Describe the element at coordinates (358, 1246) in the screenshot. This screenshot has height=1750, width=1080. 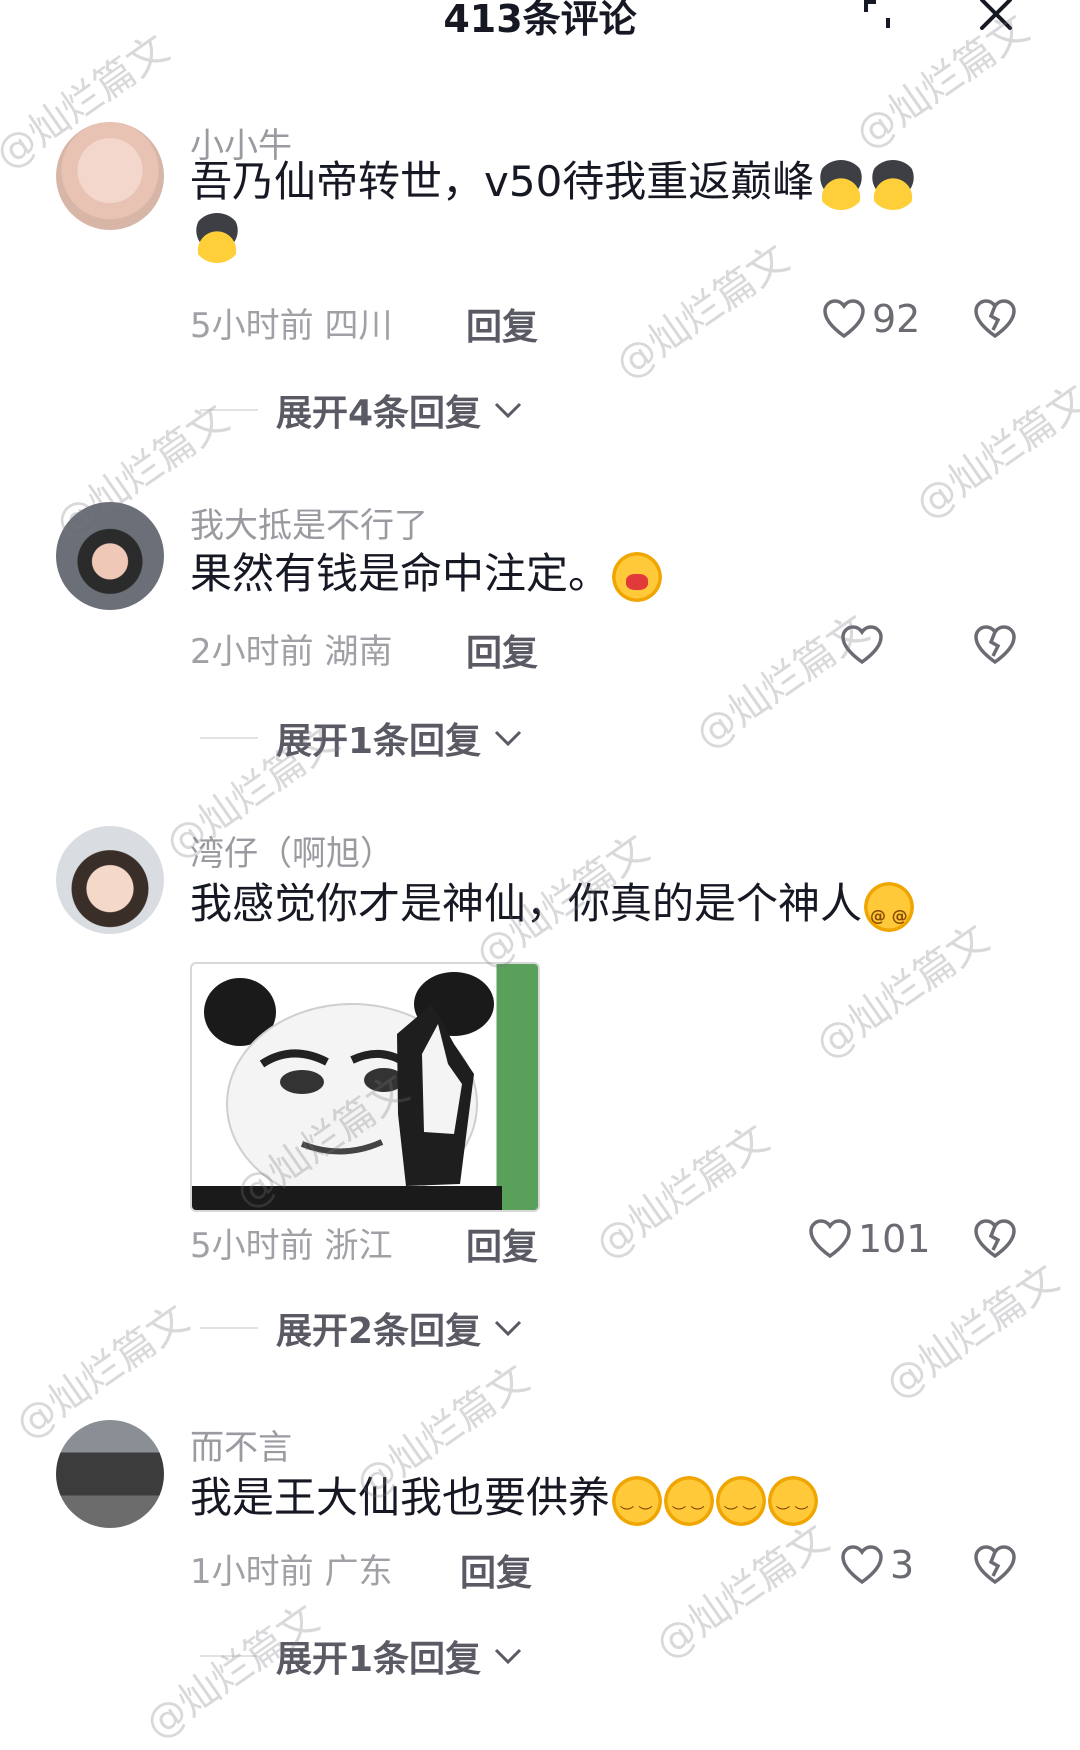
I see `comment-location: 浙江` at that location.